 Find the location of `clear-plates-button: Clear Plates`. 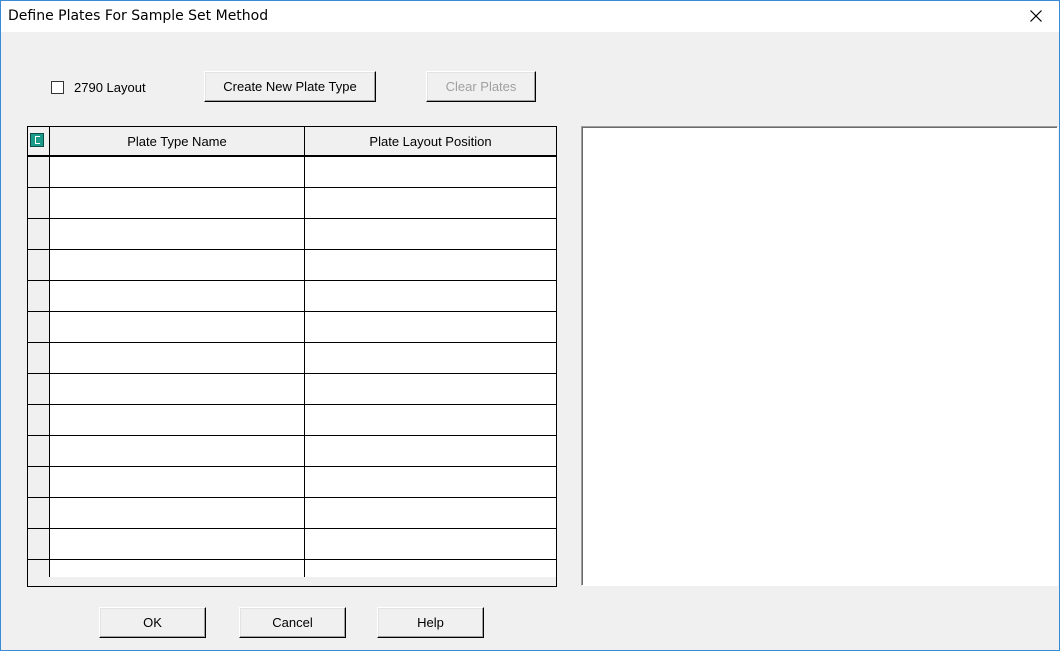

clear-plates-button: Clear Plates is located at coordinates (481, 86).